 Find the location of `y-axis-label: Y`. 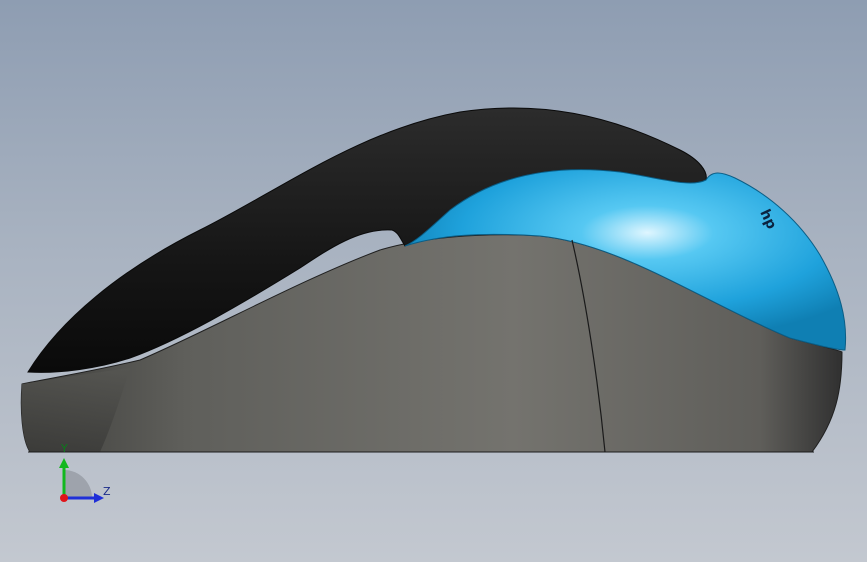

y-axis-label: Y is located at coordinates (64, 448).